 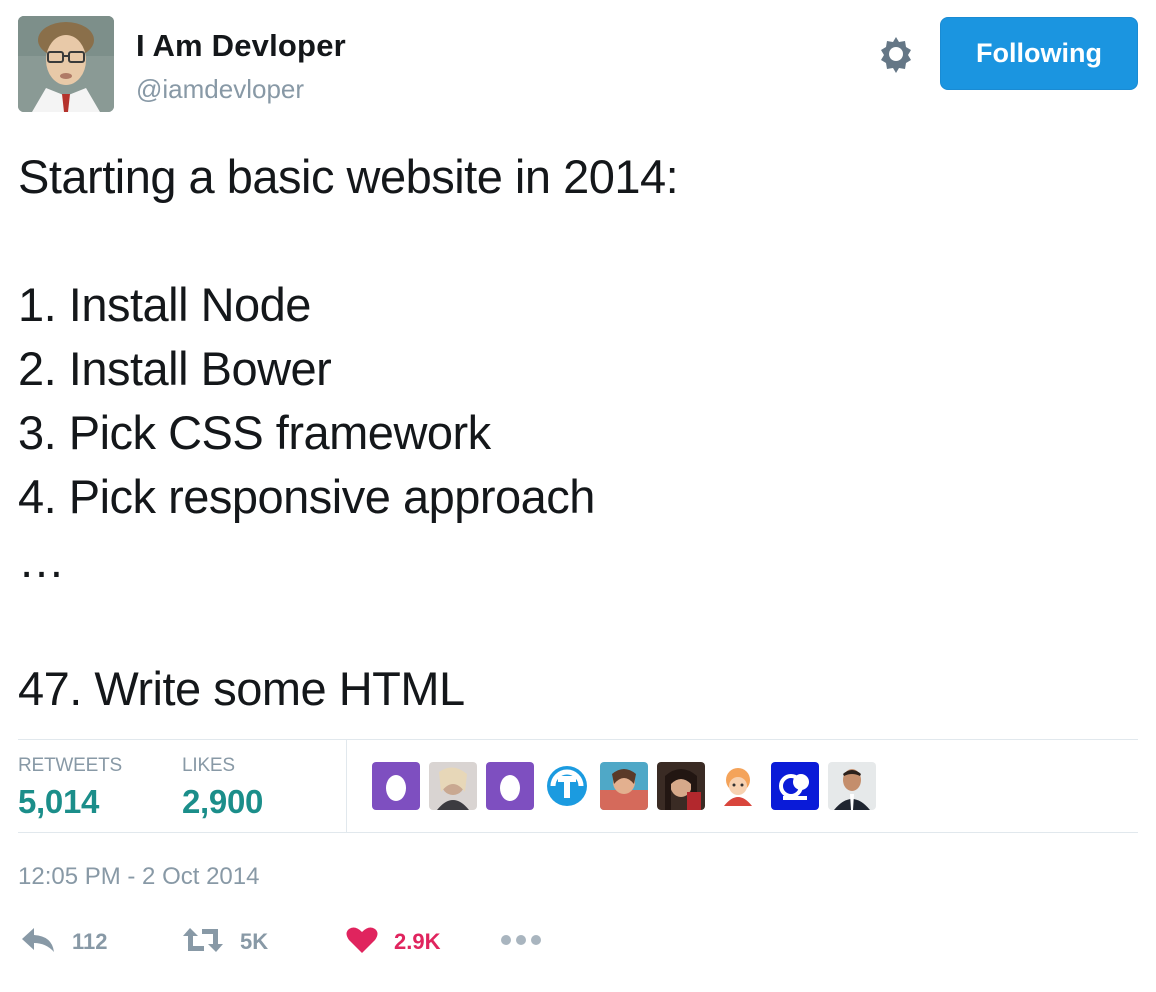 What do you see at coordinates (175, 368) in the screenshot?
I see `tweet-line: 2. Install Bower` at bounding box center [175, 368].